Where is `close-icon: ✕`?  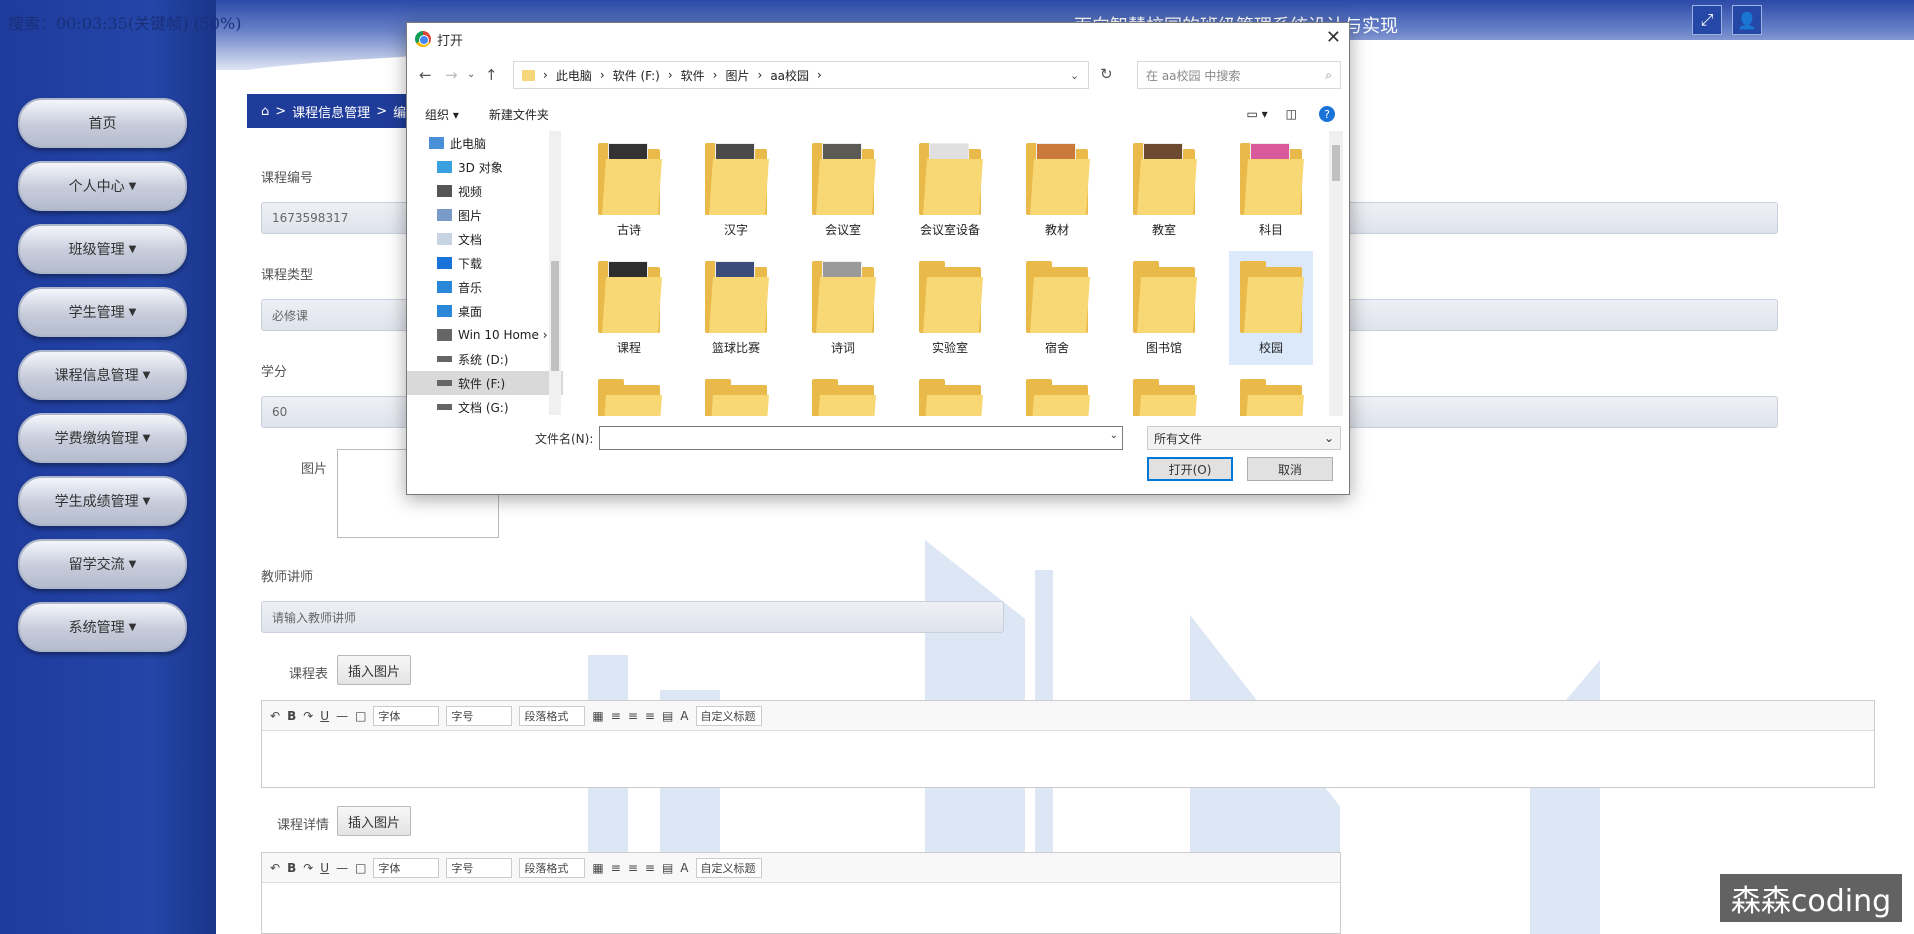
close-icon: ✕ is located at coordinates (1333, 37).